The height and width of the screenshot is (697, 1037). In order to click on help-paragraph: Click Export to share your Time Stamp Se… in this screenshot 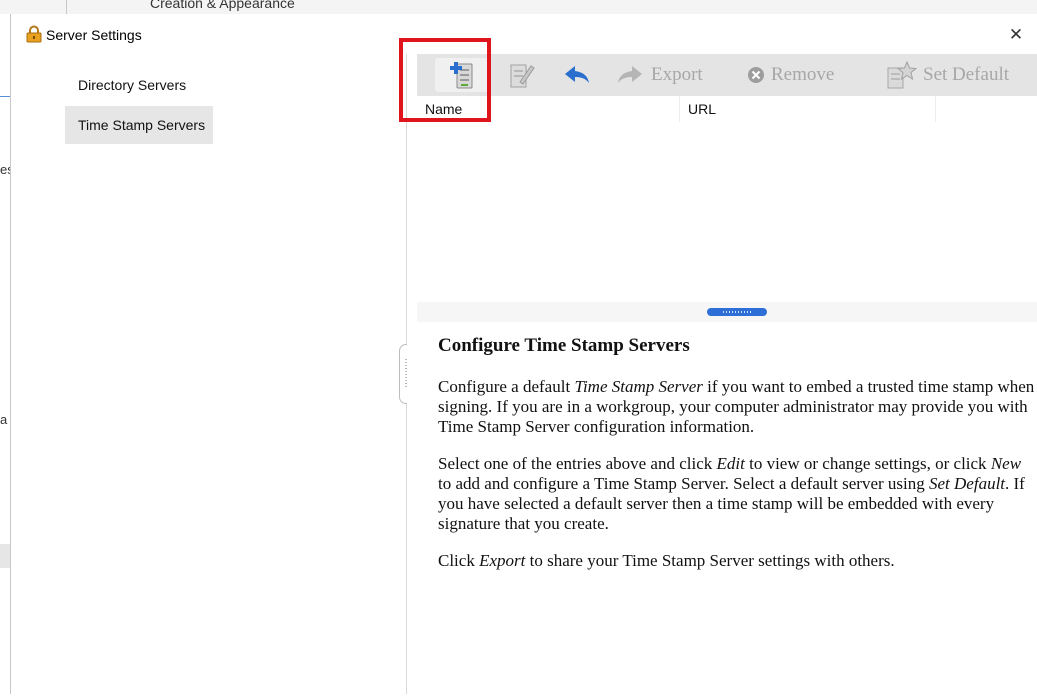, I will do `click(666, 560)`.